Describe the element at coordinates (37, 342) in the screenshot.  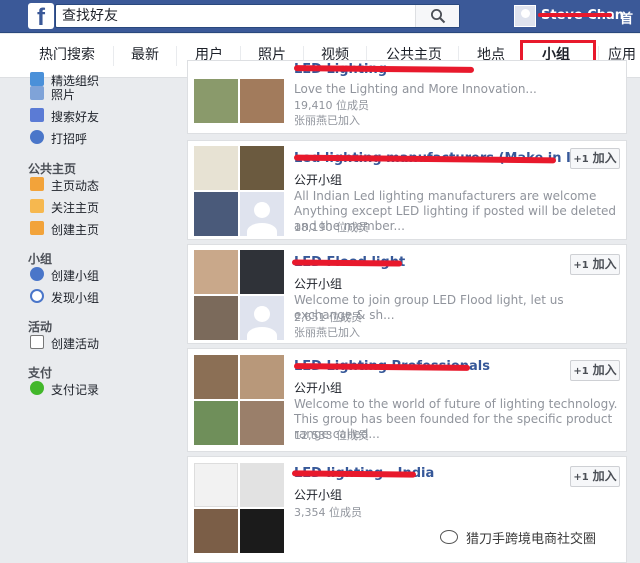
I see `create-event-icon` at that location.